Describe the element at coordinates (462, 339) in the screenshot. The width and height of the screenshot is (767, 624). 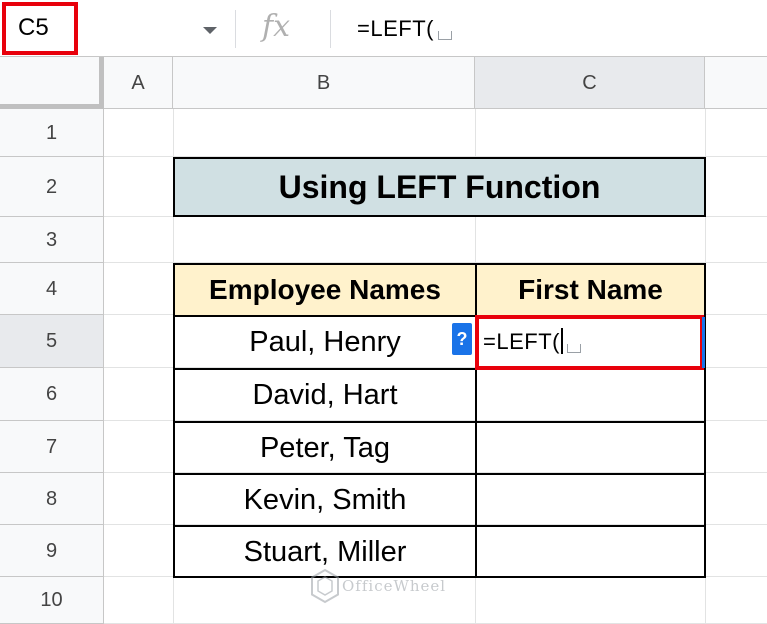
I see `formula-help-icon: ?` at that location.